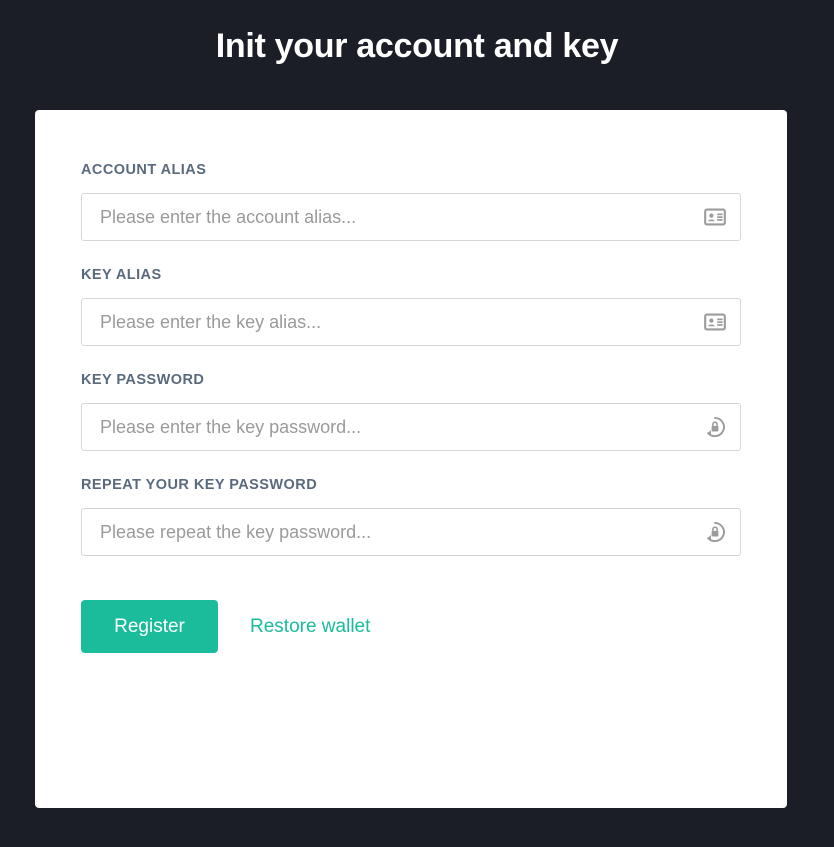 The height and width of the screenshot is (847, 834). What do you see at coordinates (144, 170) in the screenshot?
I see `label-account-alias: ACCOUNT ALIAS` at bounding box center [144, 170].